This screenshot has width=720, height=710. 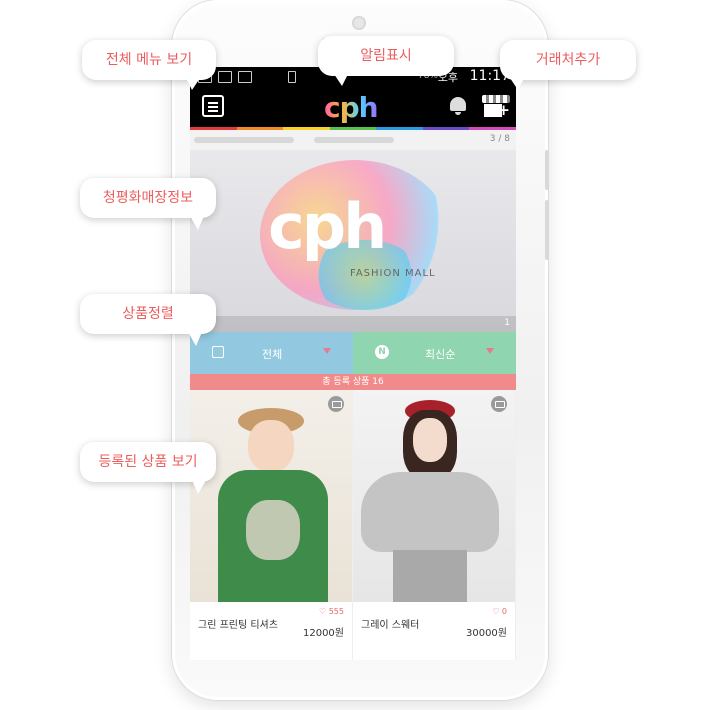 I want to click on shirt-print, so click(x=273, y=530).